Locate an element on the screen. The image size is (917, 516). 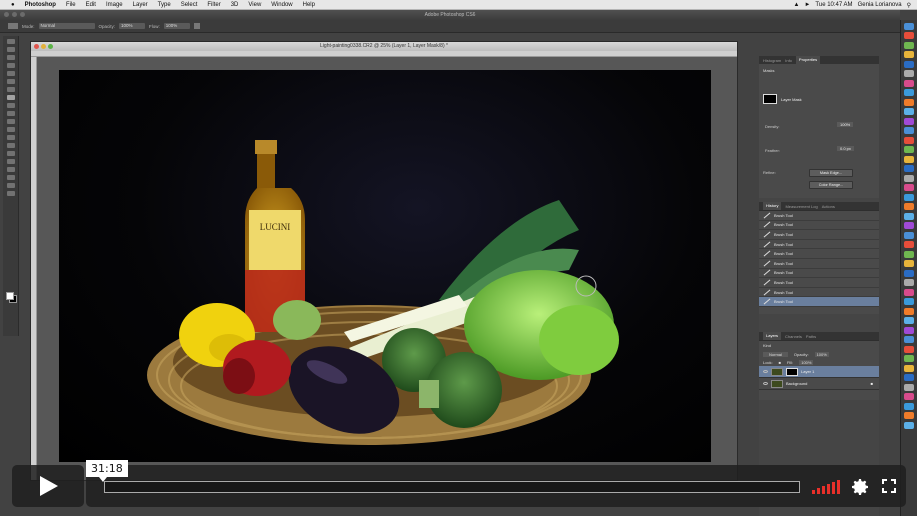
close-window-button is located at coordinates (6, 14).